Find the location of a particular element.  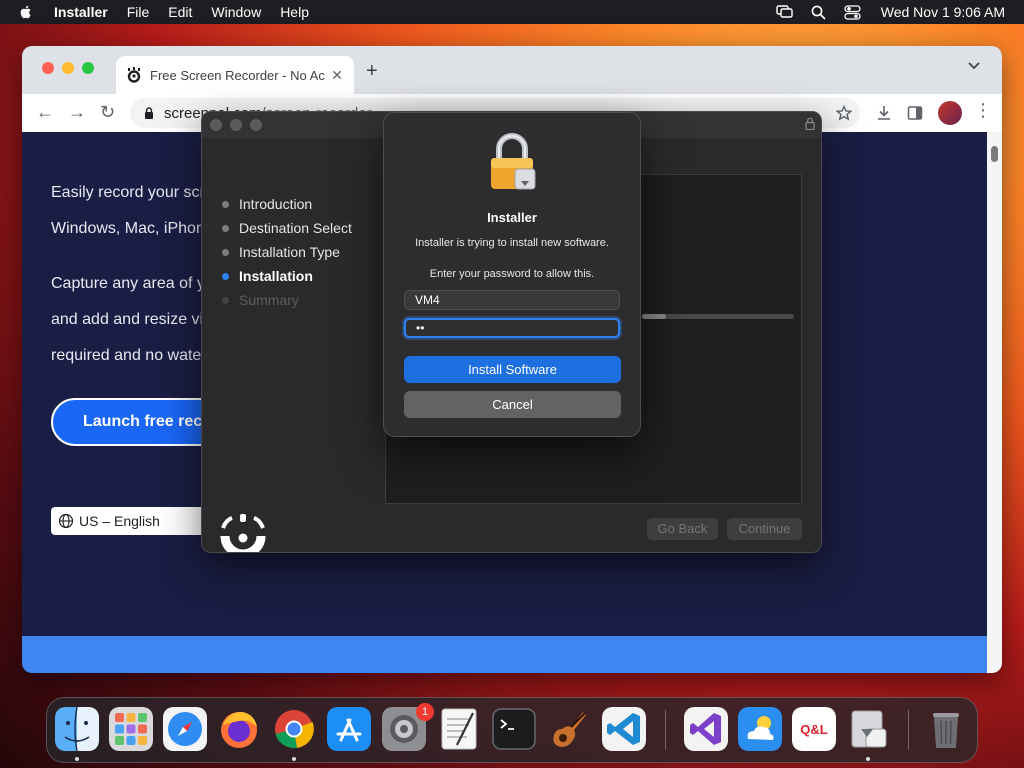

install-software-button: Install Software is located at coordinates (512, 369).